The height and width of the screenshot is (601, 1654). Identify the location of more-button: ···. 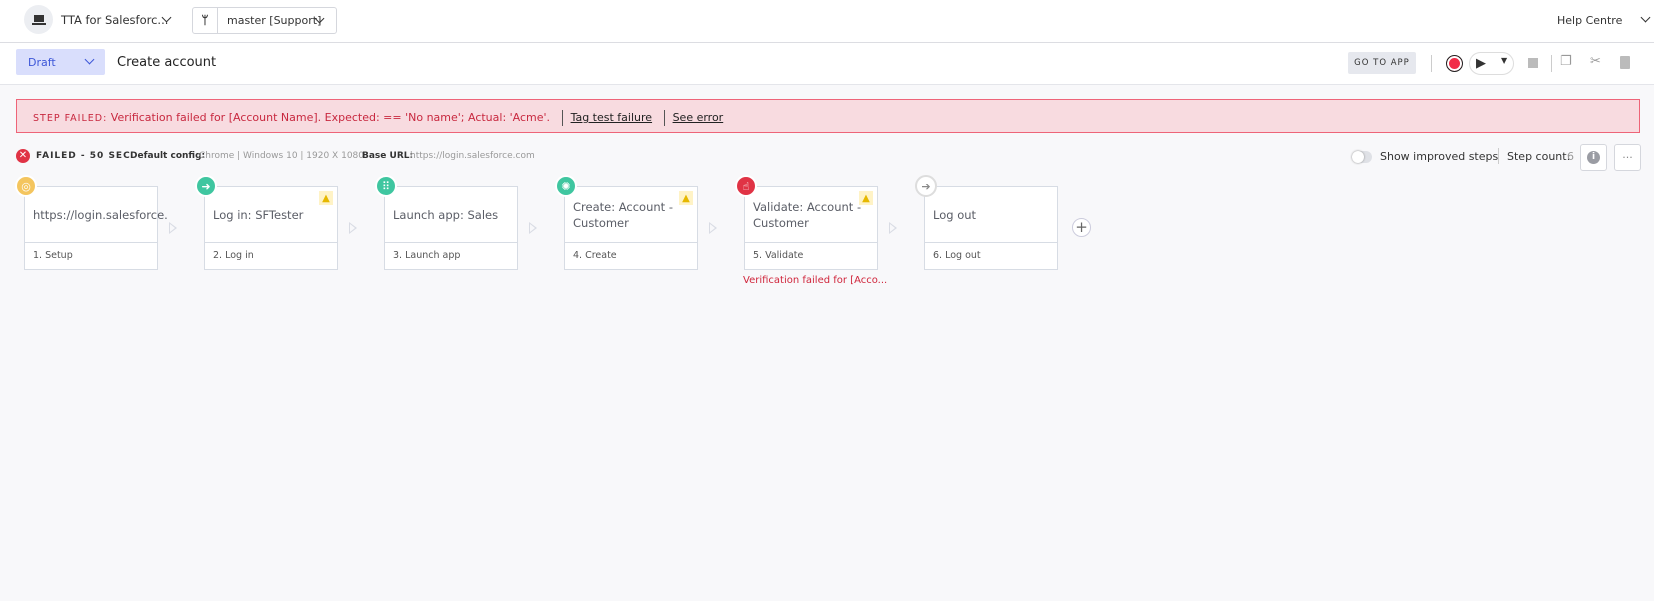
(1627, 157).